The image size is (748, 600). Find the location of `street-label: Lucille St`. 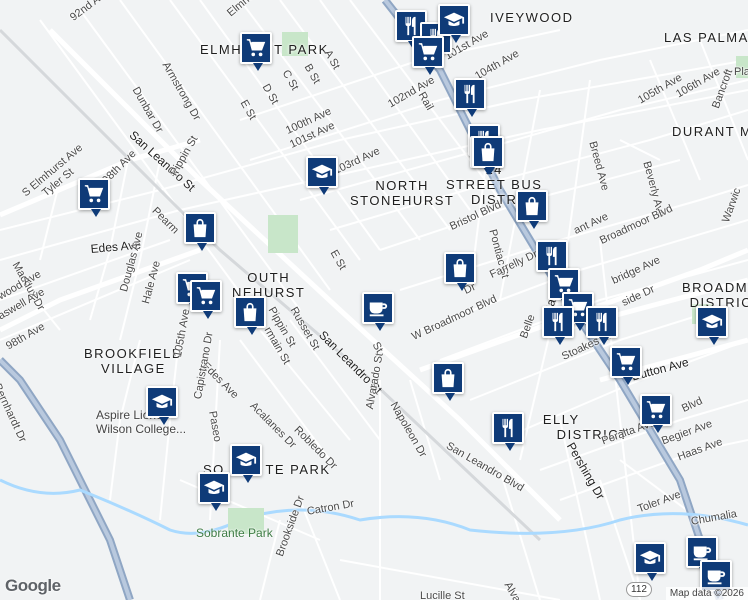

street-label: Lucille St is located at coordinates (442, 595).